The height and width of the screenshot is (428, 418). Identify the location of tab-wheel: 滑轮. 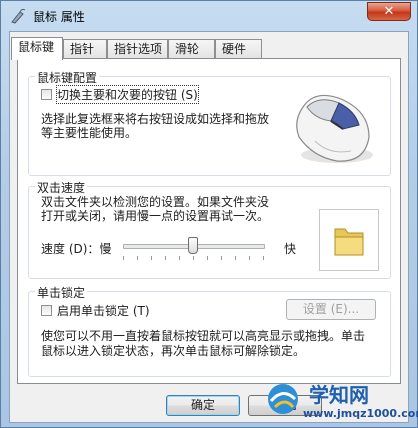
(191, 48).